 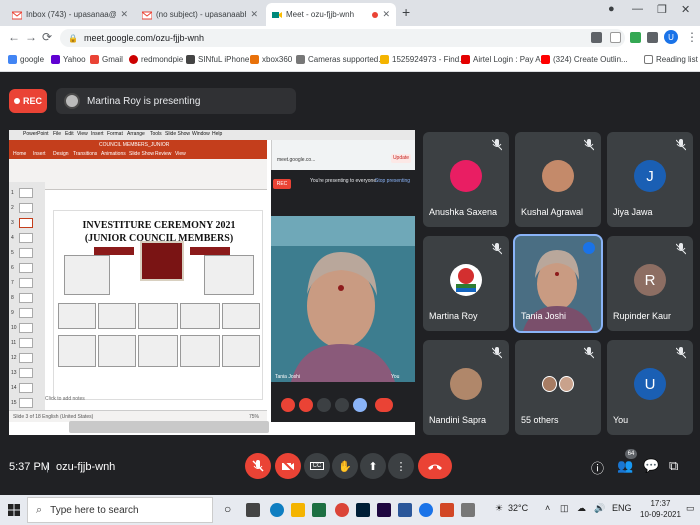 I want to click on reload-icon: ⟳, so click(x=47, y=37).